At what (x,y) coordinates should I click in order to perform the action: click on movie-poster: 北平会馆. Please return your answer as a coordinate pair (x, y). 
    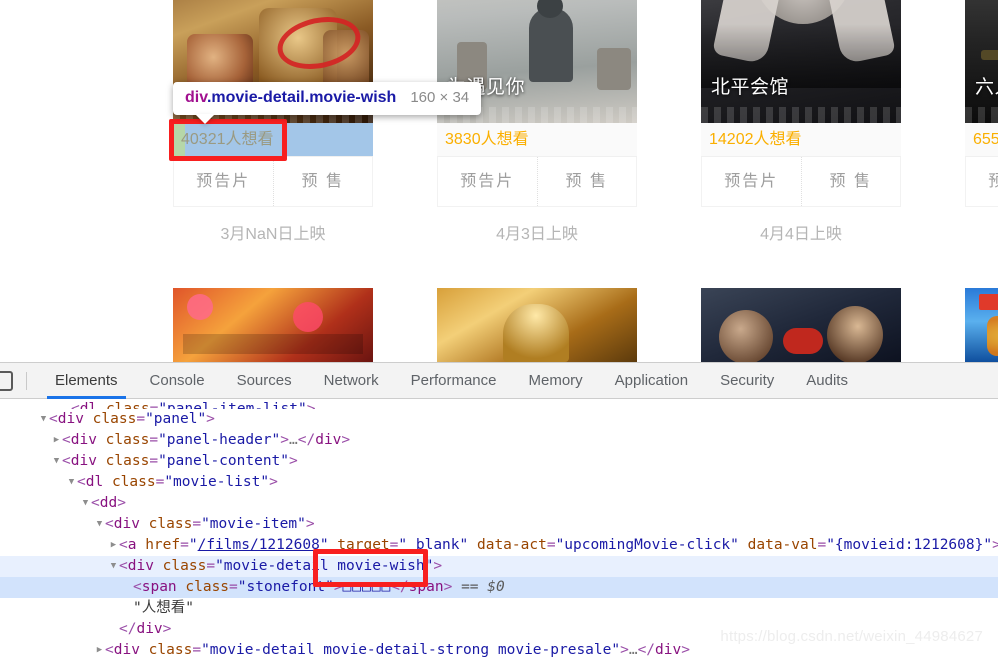
    Looking at the image, I should click on (801, 61).